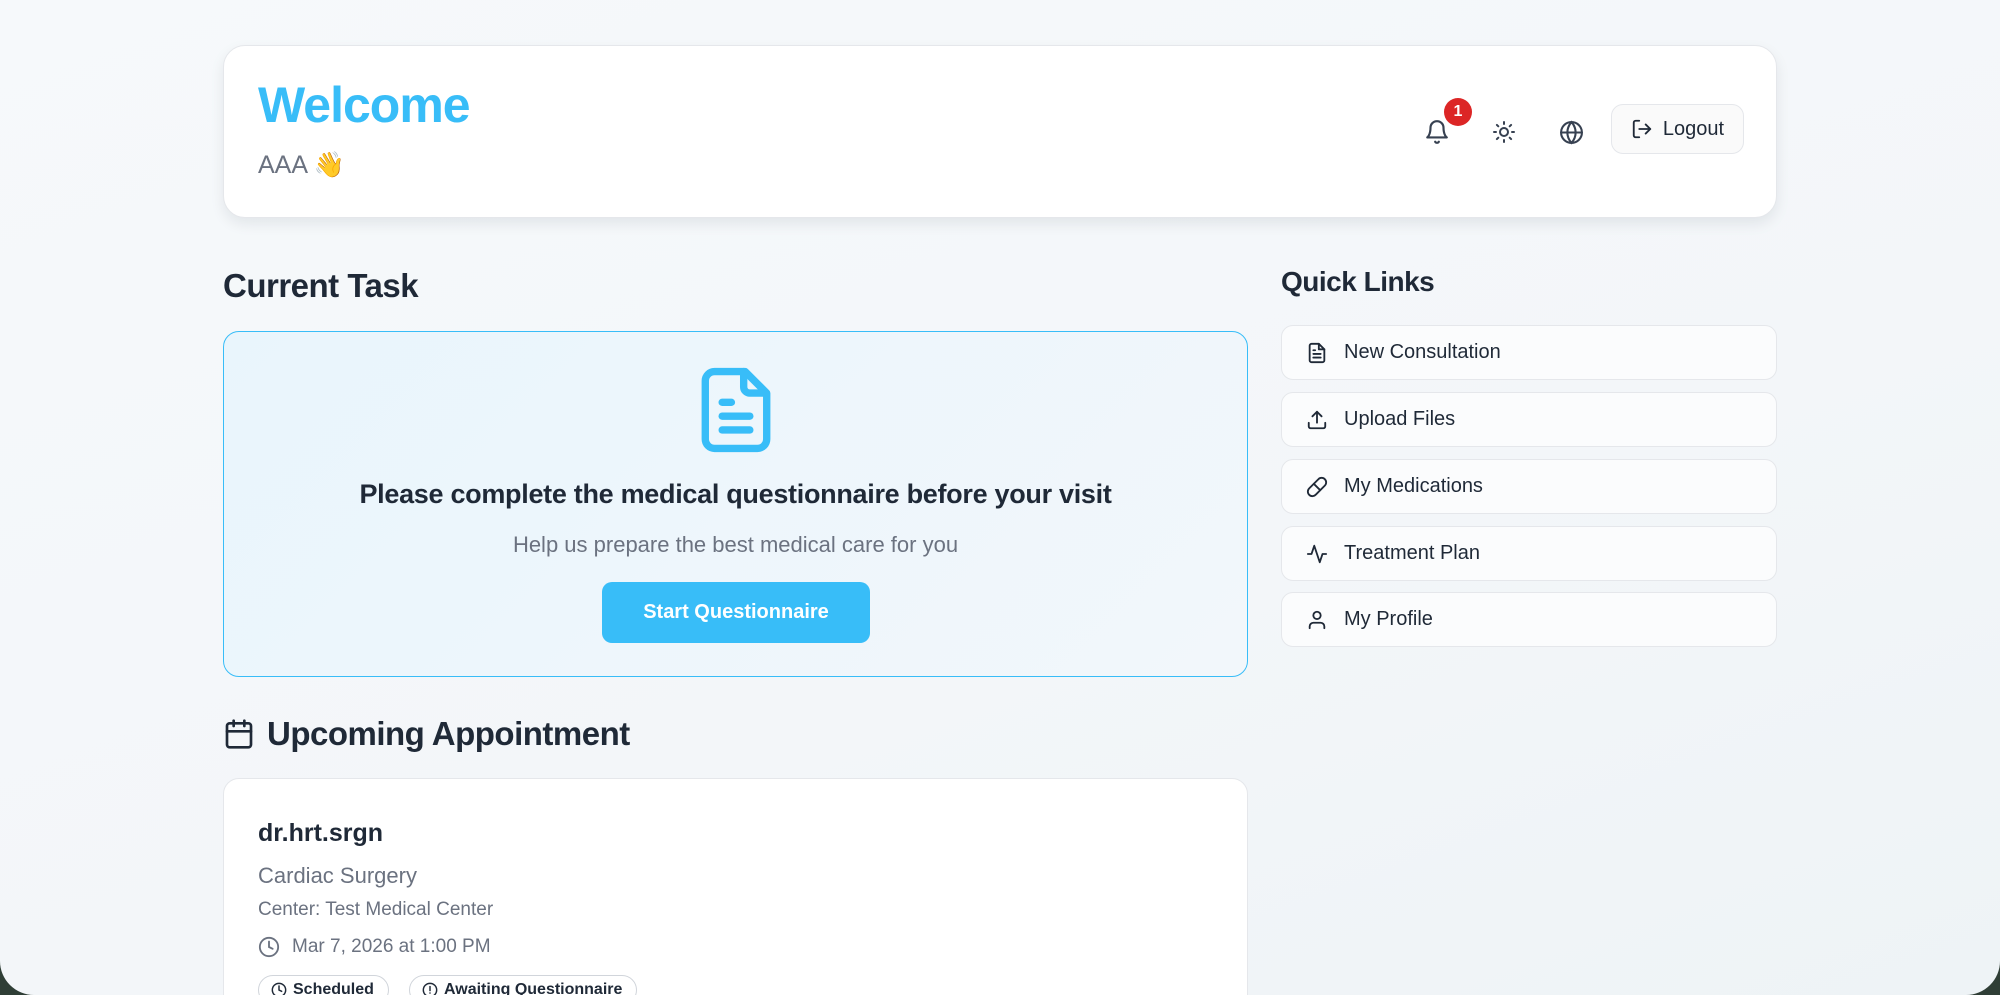  What do you see at coordinates (333, 988) in the screenshot?
I see `status-scheduled-label: Scheduled` at bounding box center [333, 988].